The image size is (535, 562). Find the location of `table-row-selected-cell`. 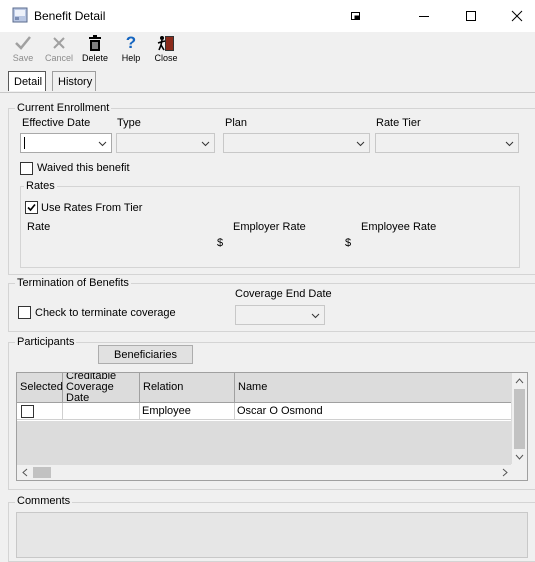

table-row-selected-cell is located at coordinates (40, 411).